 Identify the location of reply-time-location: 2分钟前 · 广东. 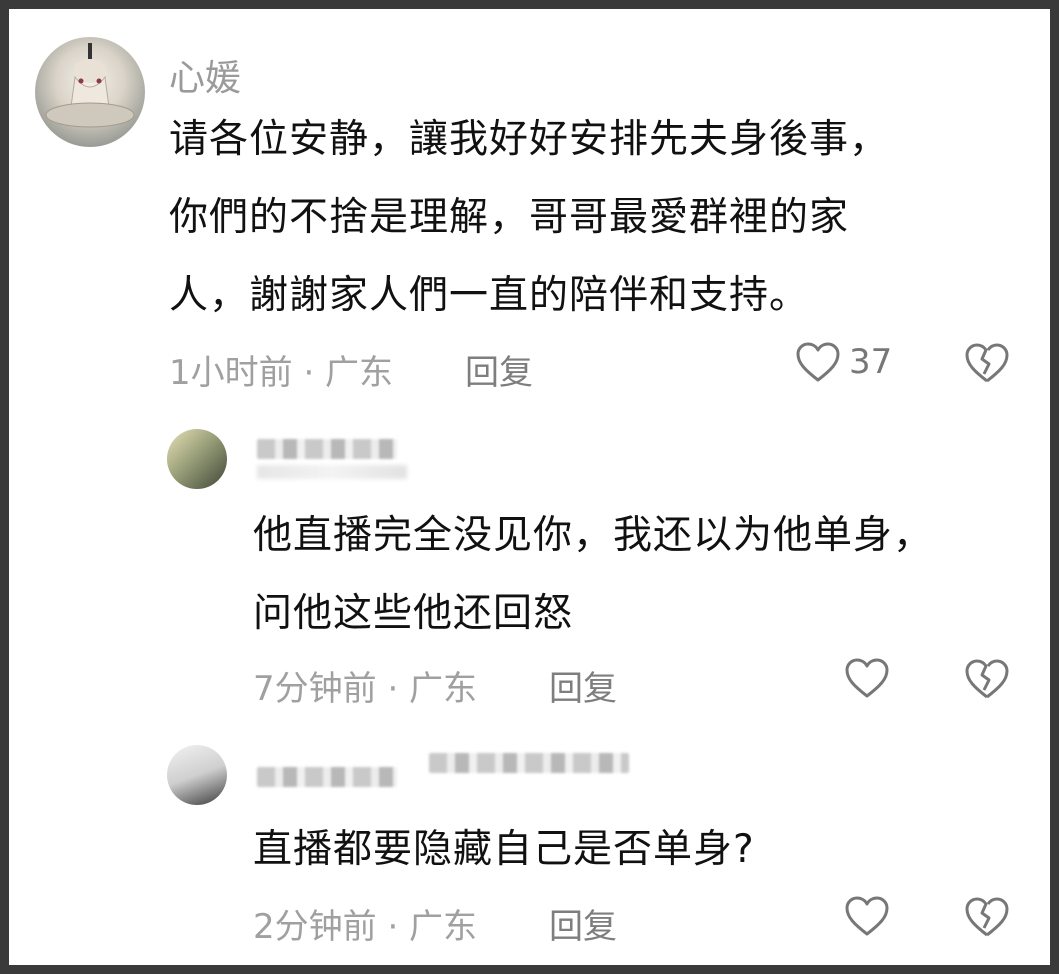
(365, 927).